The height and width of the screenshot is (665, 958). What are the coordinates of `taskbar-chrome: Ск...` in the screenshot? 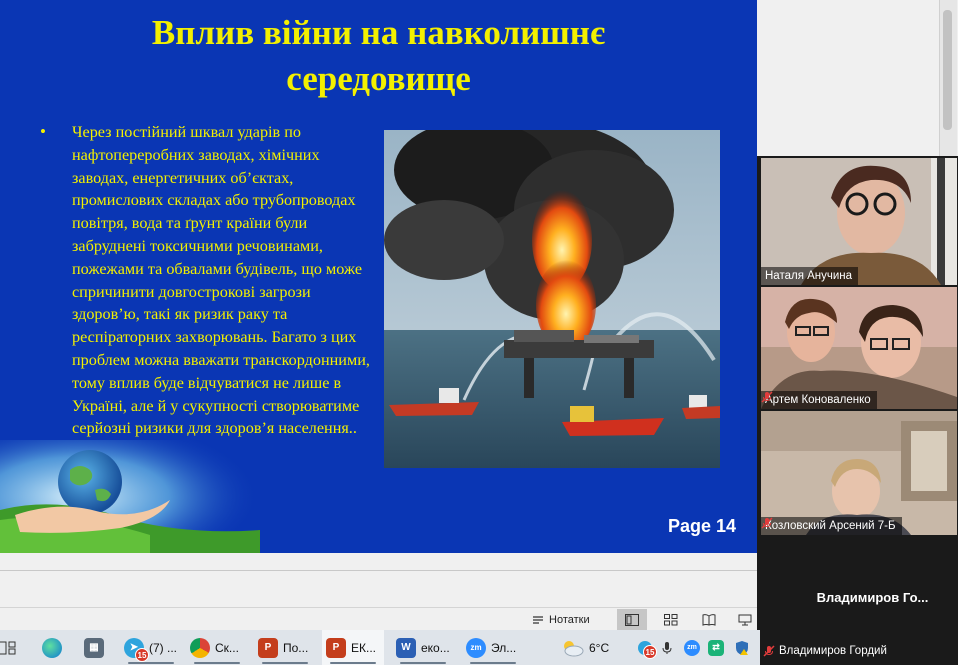 It's located at (217, 647).